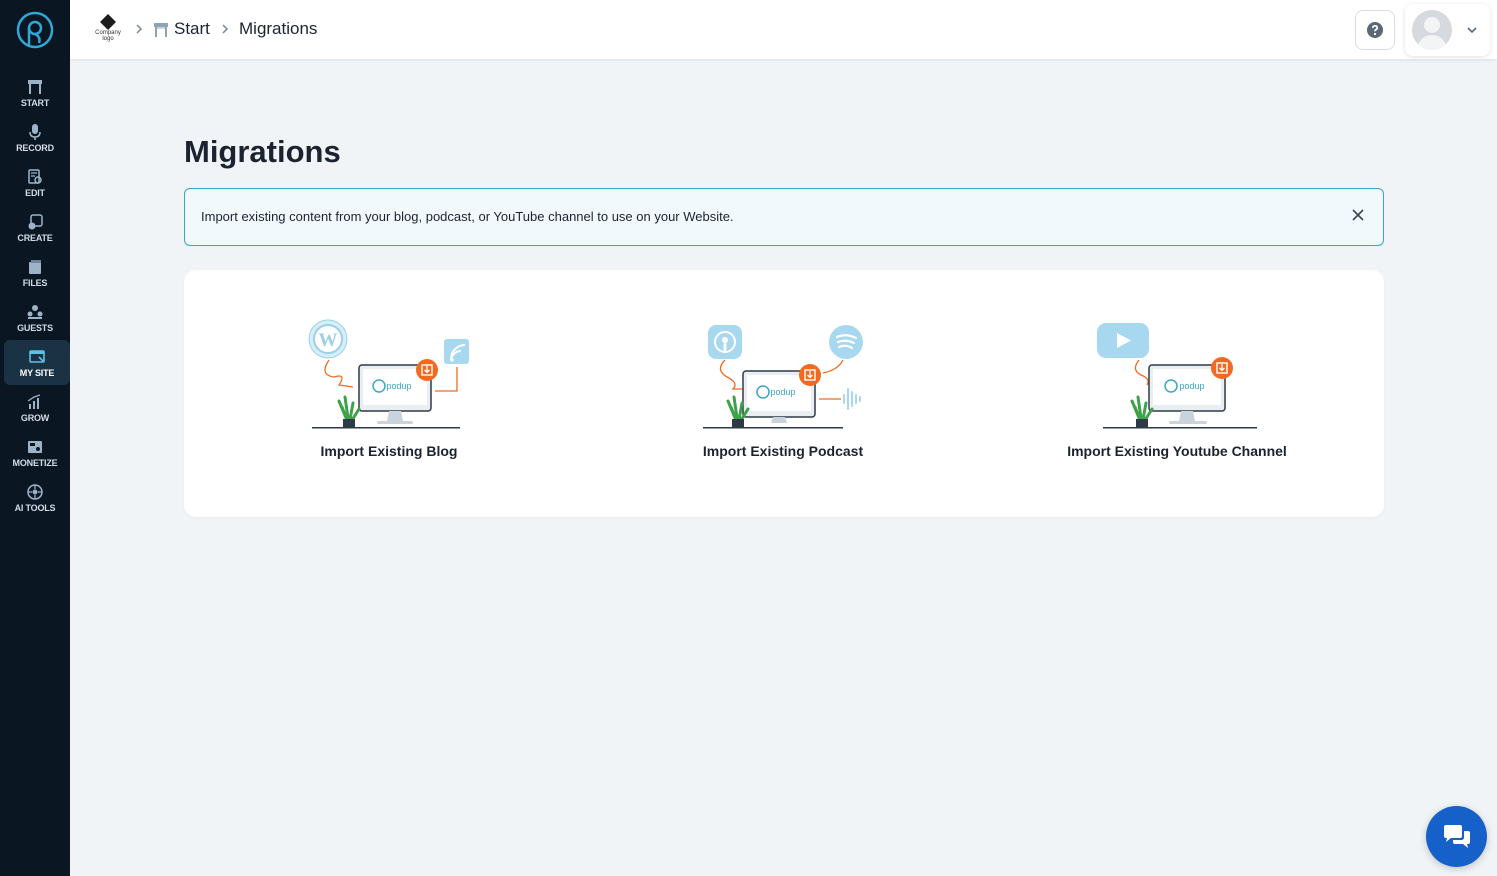  I want to click on avatar, so click(1432, 30).